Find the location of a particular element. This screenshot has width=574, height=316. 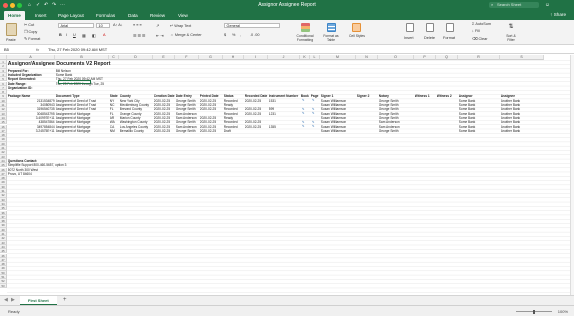

table-cell: 1355 is located at coordinates (284, 127).